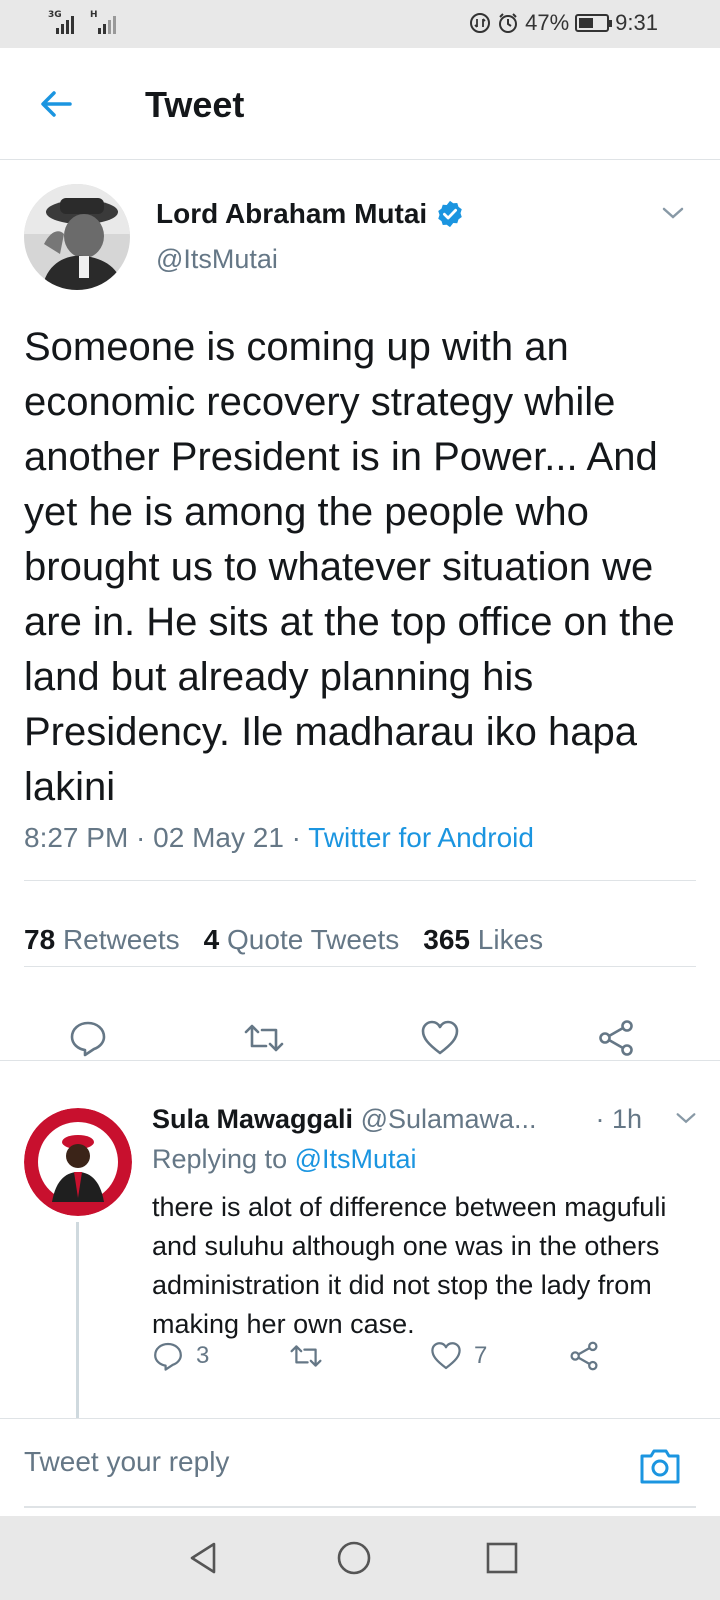  I want to click on circle-home-icon, so click(354, 1558).